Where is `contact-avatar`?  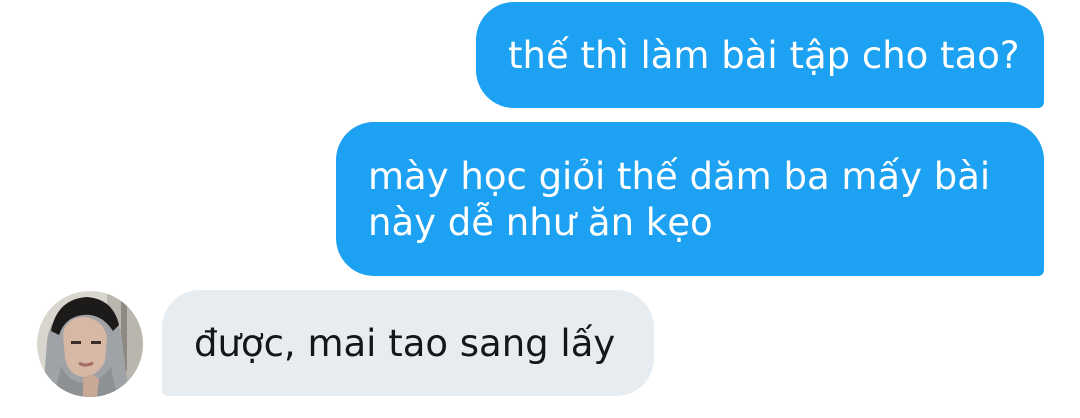
contact-avatar is located at coordinates (90, 344).